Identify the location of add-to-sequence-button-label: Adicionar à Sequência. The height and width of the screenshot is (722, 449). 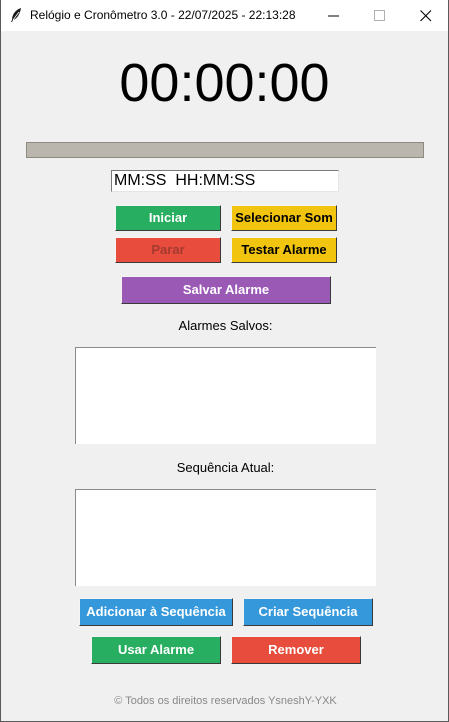
(156, 611).